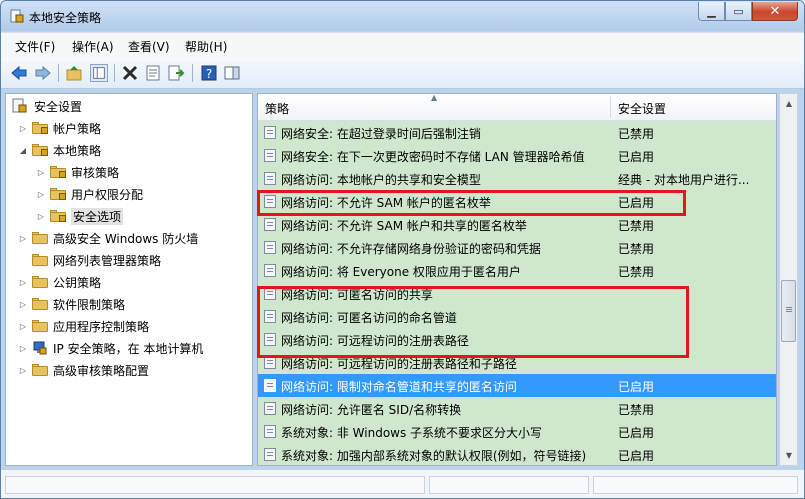 This screenshot has width=805, height=499. What do you see at coordinates (176, 73) in the screenshot?
I see `export-list-icon` at bounding box center [176, 73].